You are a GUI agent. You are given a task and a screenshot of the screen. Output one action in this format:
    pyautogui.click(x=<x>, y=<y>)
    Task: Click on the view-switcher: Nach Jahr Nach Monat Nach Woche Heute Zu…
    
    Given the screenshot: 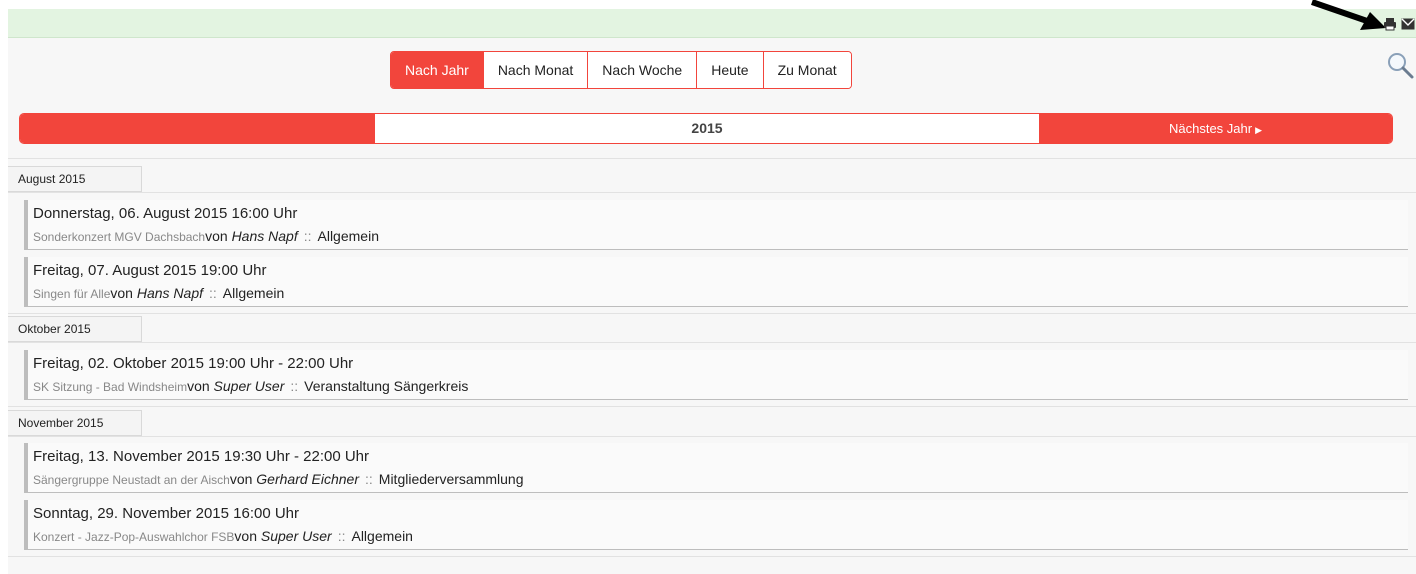 What is the action you would take?
    pyautogui.click(x=621, y=70)
    